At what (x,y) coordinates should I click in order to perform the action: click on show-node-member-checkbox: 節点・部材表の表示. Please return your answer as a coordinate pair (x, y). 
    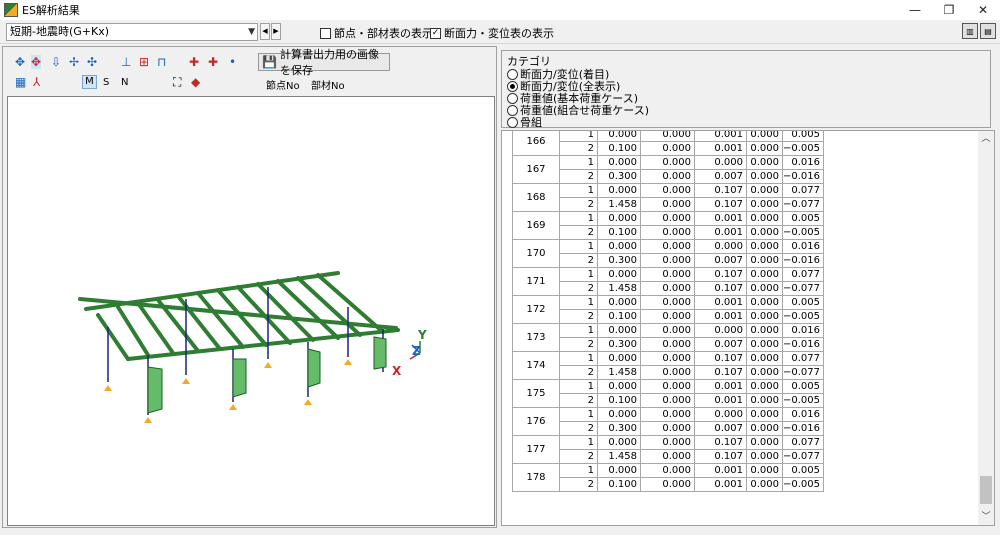
    Looking at the image, I should click on (376, 33).